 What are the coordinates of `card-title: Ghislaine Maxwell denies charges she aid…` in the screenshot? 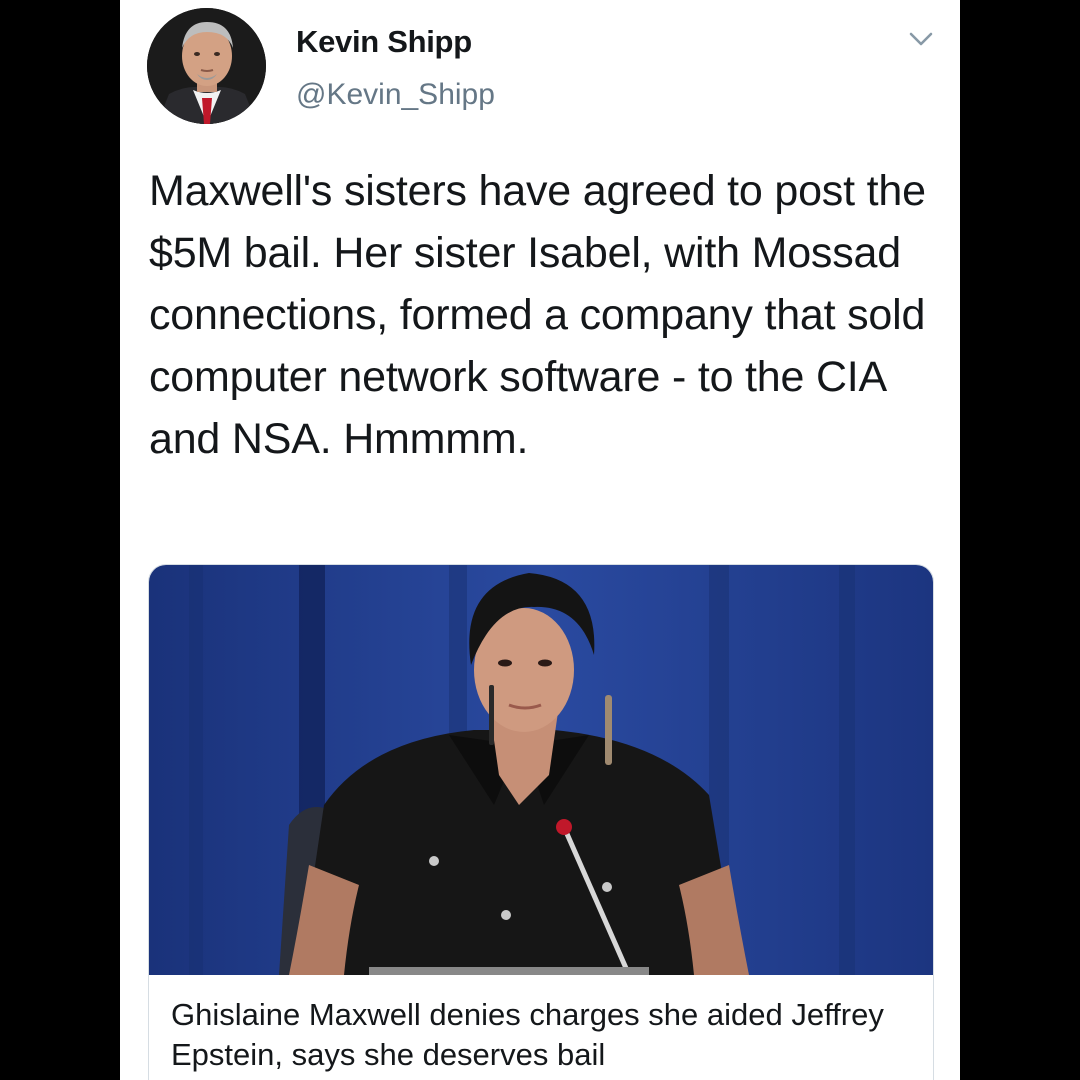 It's located at (527, 1034).